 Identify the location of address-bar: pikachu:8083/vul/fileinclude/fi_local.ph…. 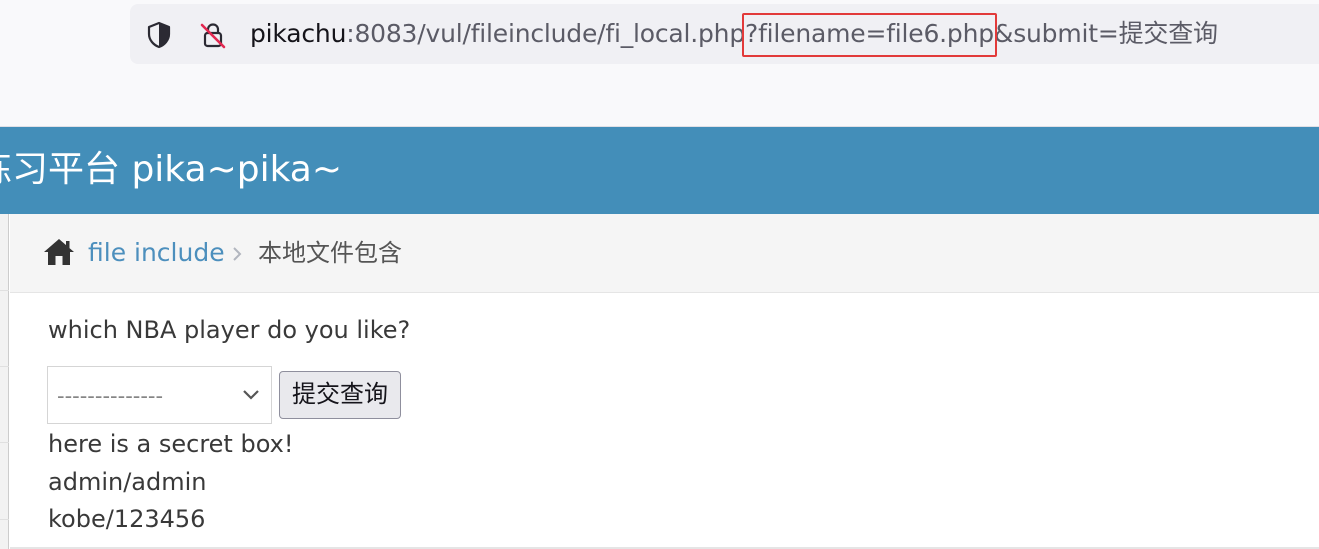
(724, 34).